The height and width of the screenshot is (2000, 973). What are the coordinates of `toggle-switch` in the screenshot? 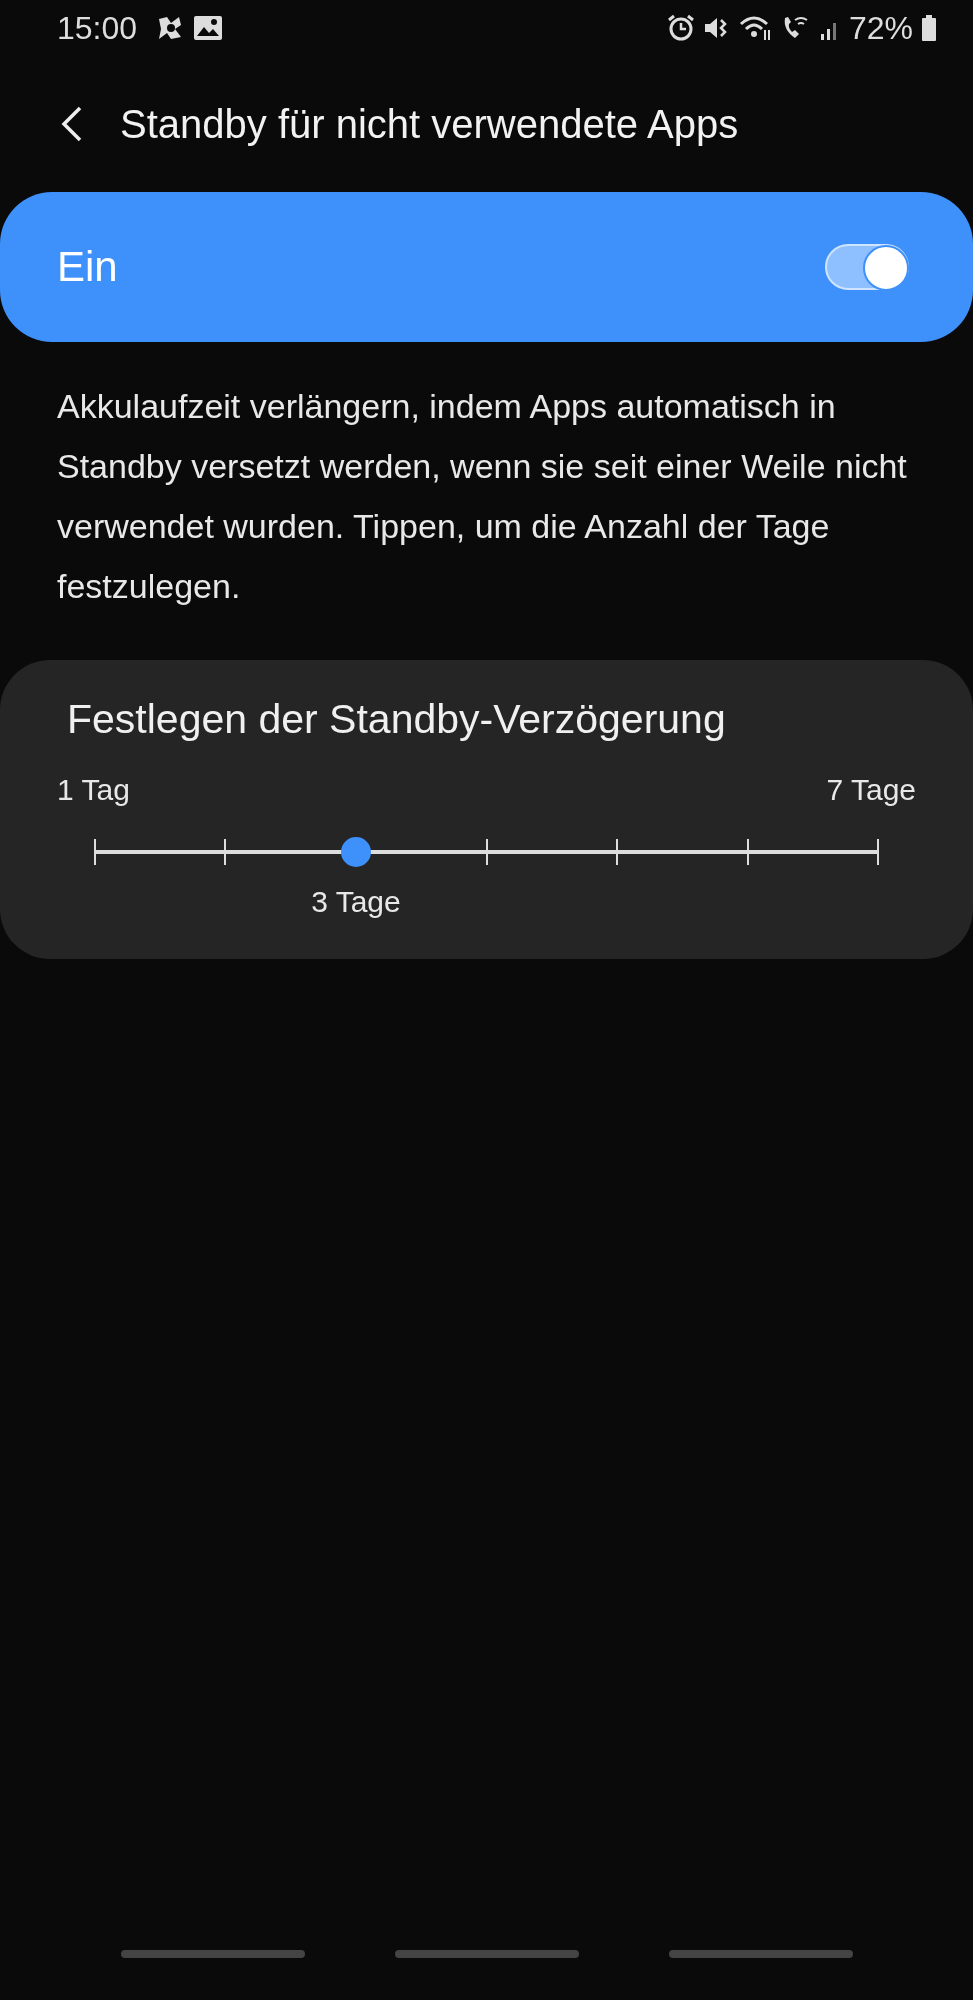 It's located at (867, 267).